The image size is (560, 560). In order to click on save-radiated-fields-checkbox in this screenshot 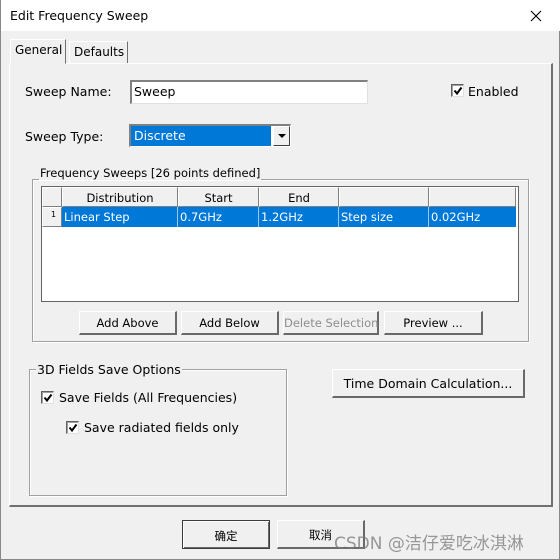, I will do `click(72, 427)`.